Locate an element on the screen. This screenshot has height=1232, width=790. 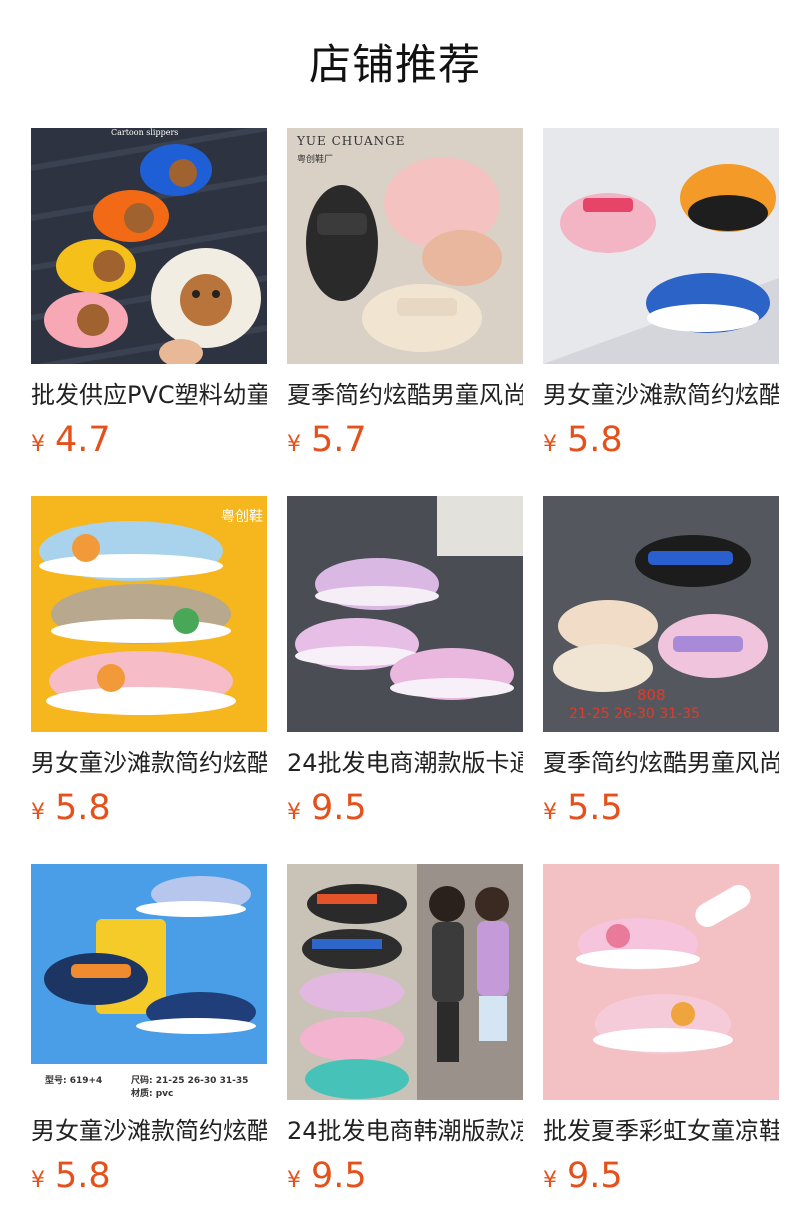
product-card: 批发夏季彩虹女童凉鞋 ¥9.5 is located at coordinates (661, 1048).